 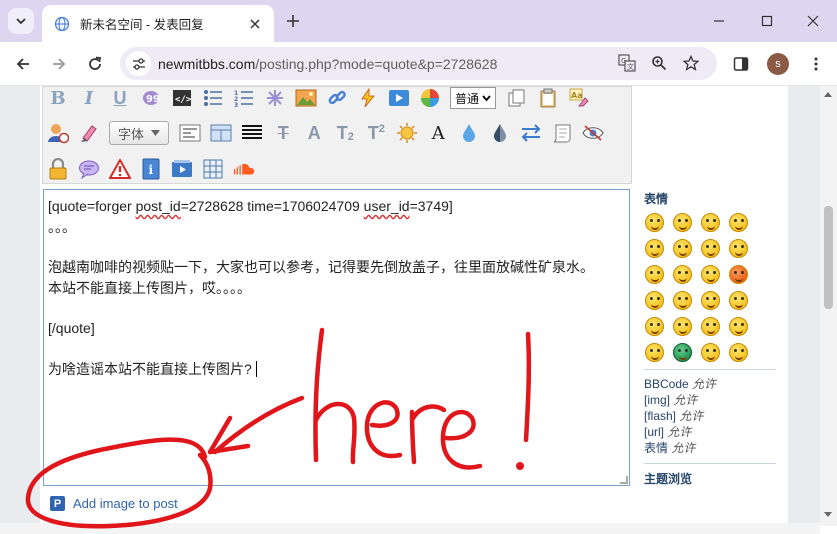 What do you see at coordinates (469, 133) in the screenshot?
I see `drop-icon` at bounding box center [469, 133].